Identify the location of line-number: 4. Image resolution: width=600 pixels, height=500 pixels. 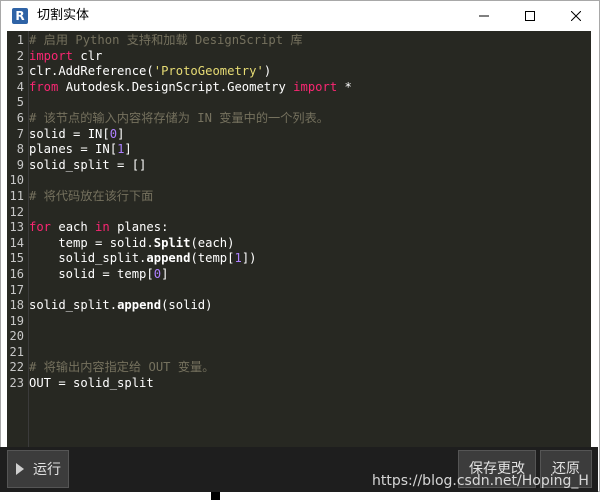
(20, 86).